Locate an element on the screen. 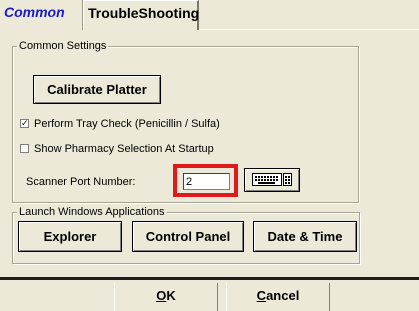 Image resolution: width=419 pixels, height=311 pixels. tab-troubleshooting: TroubleShooting is located at coordinates (141, 15).